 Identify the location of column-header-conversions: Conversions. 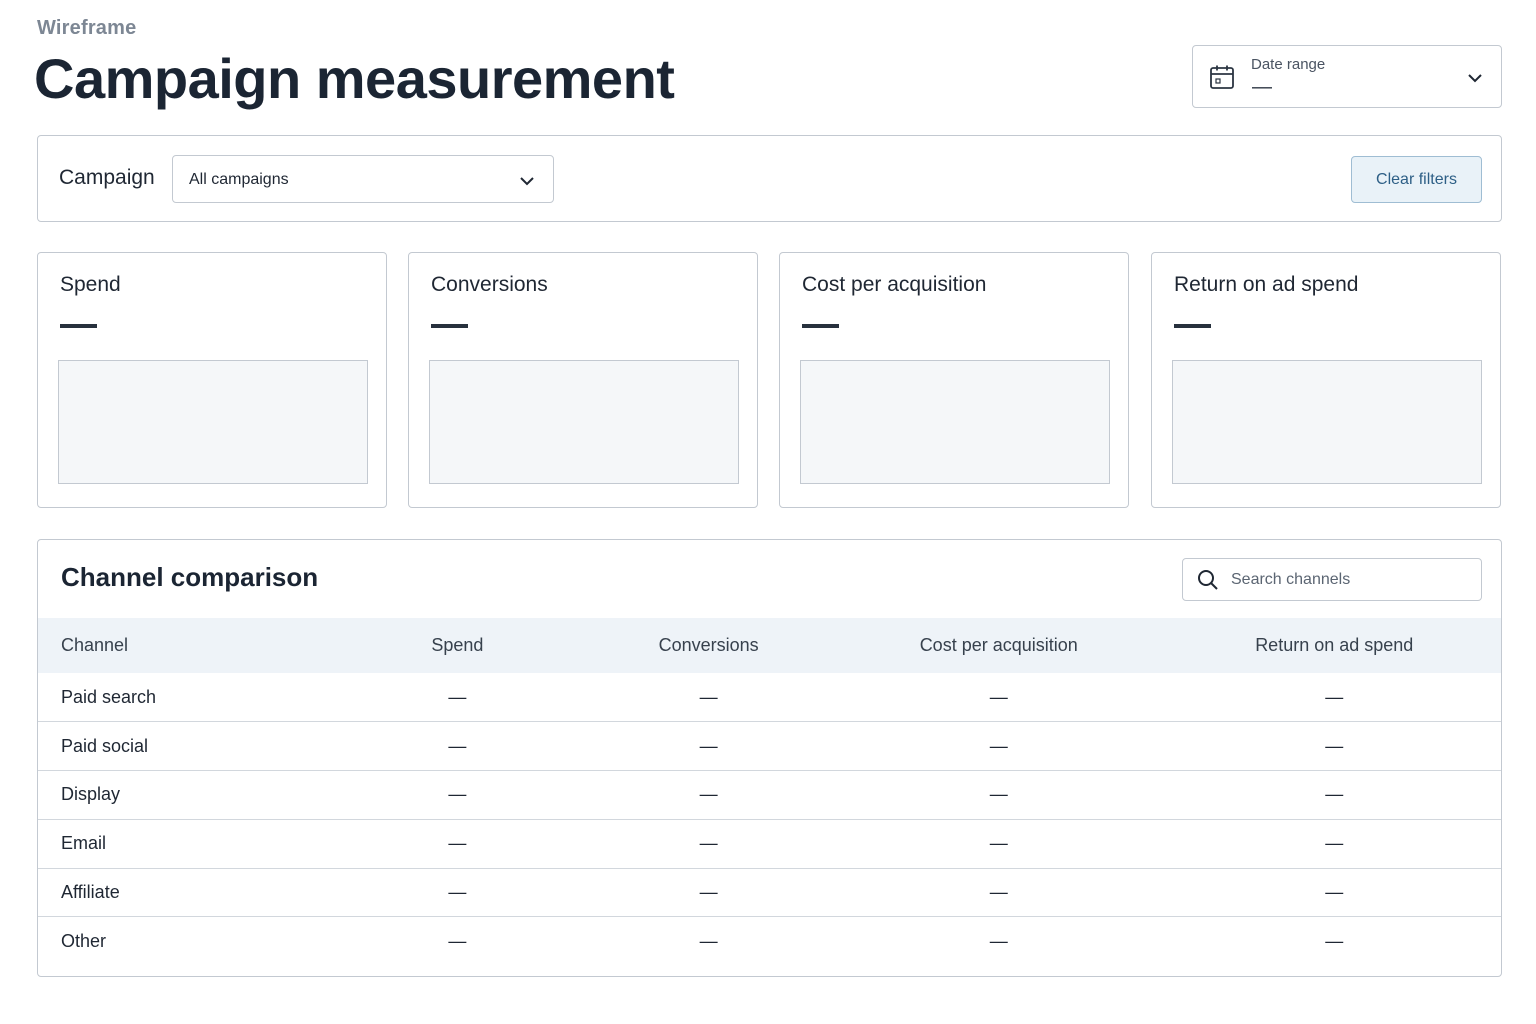
(708, 645).